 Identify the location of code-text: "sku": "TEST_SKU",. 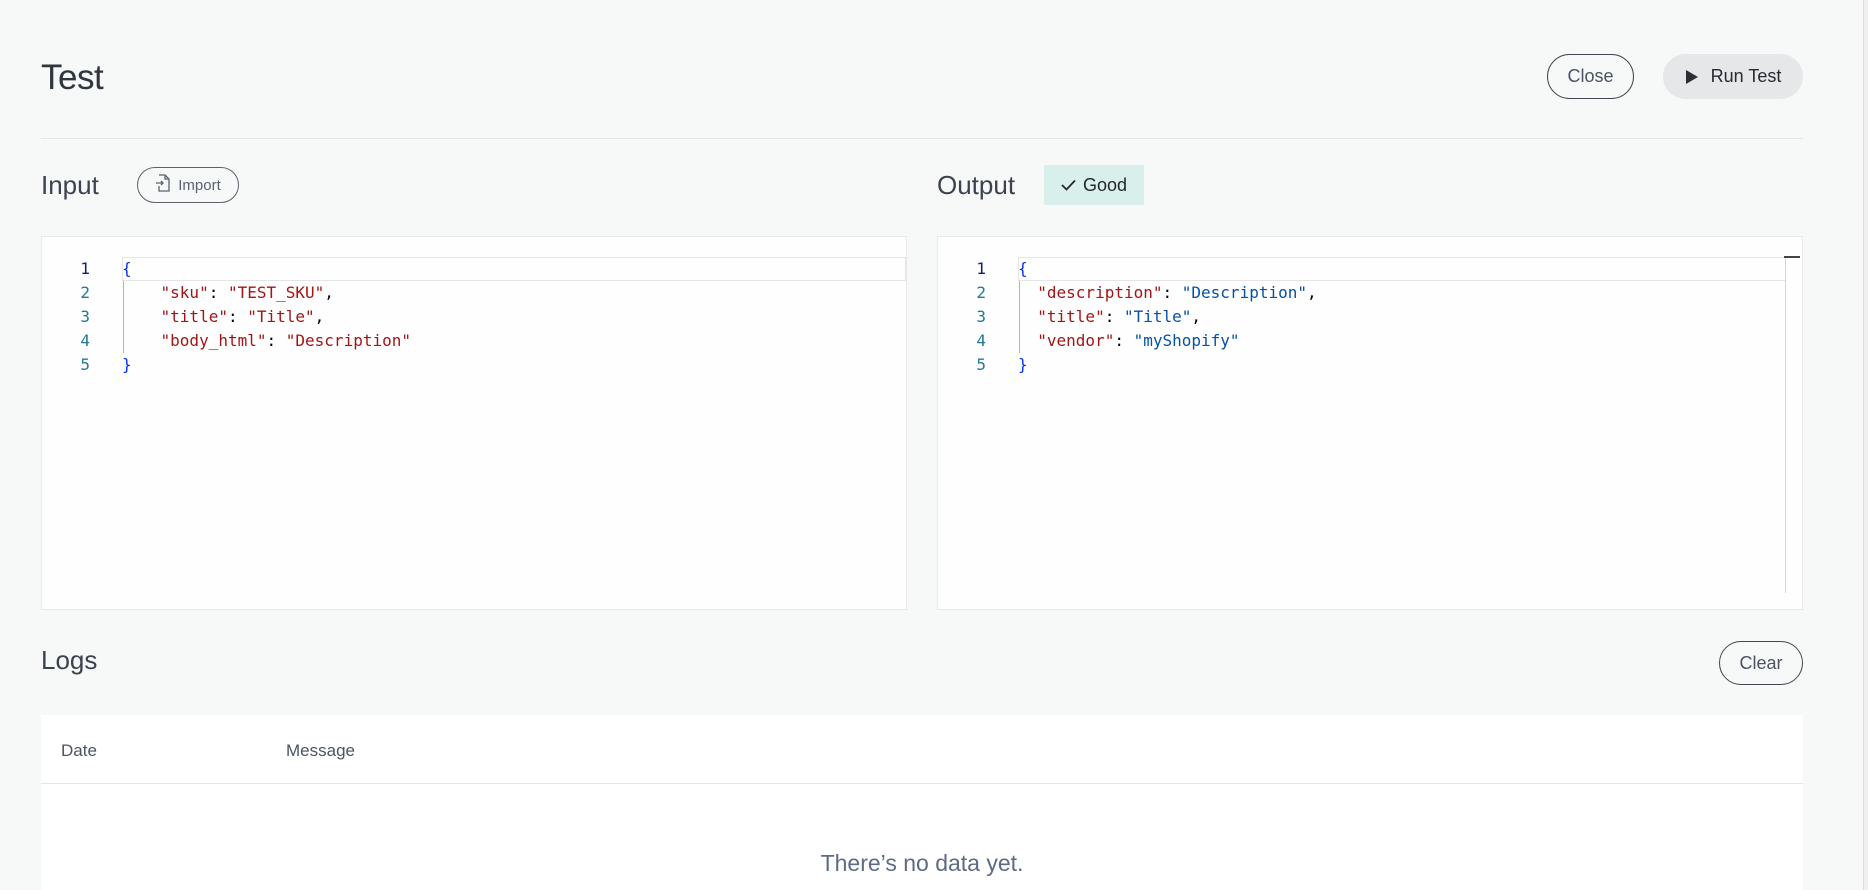
(228, 293).